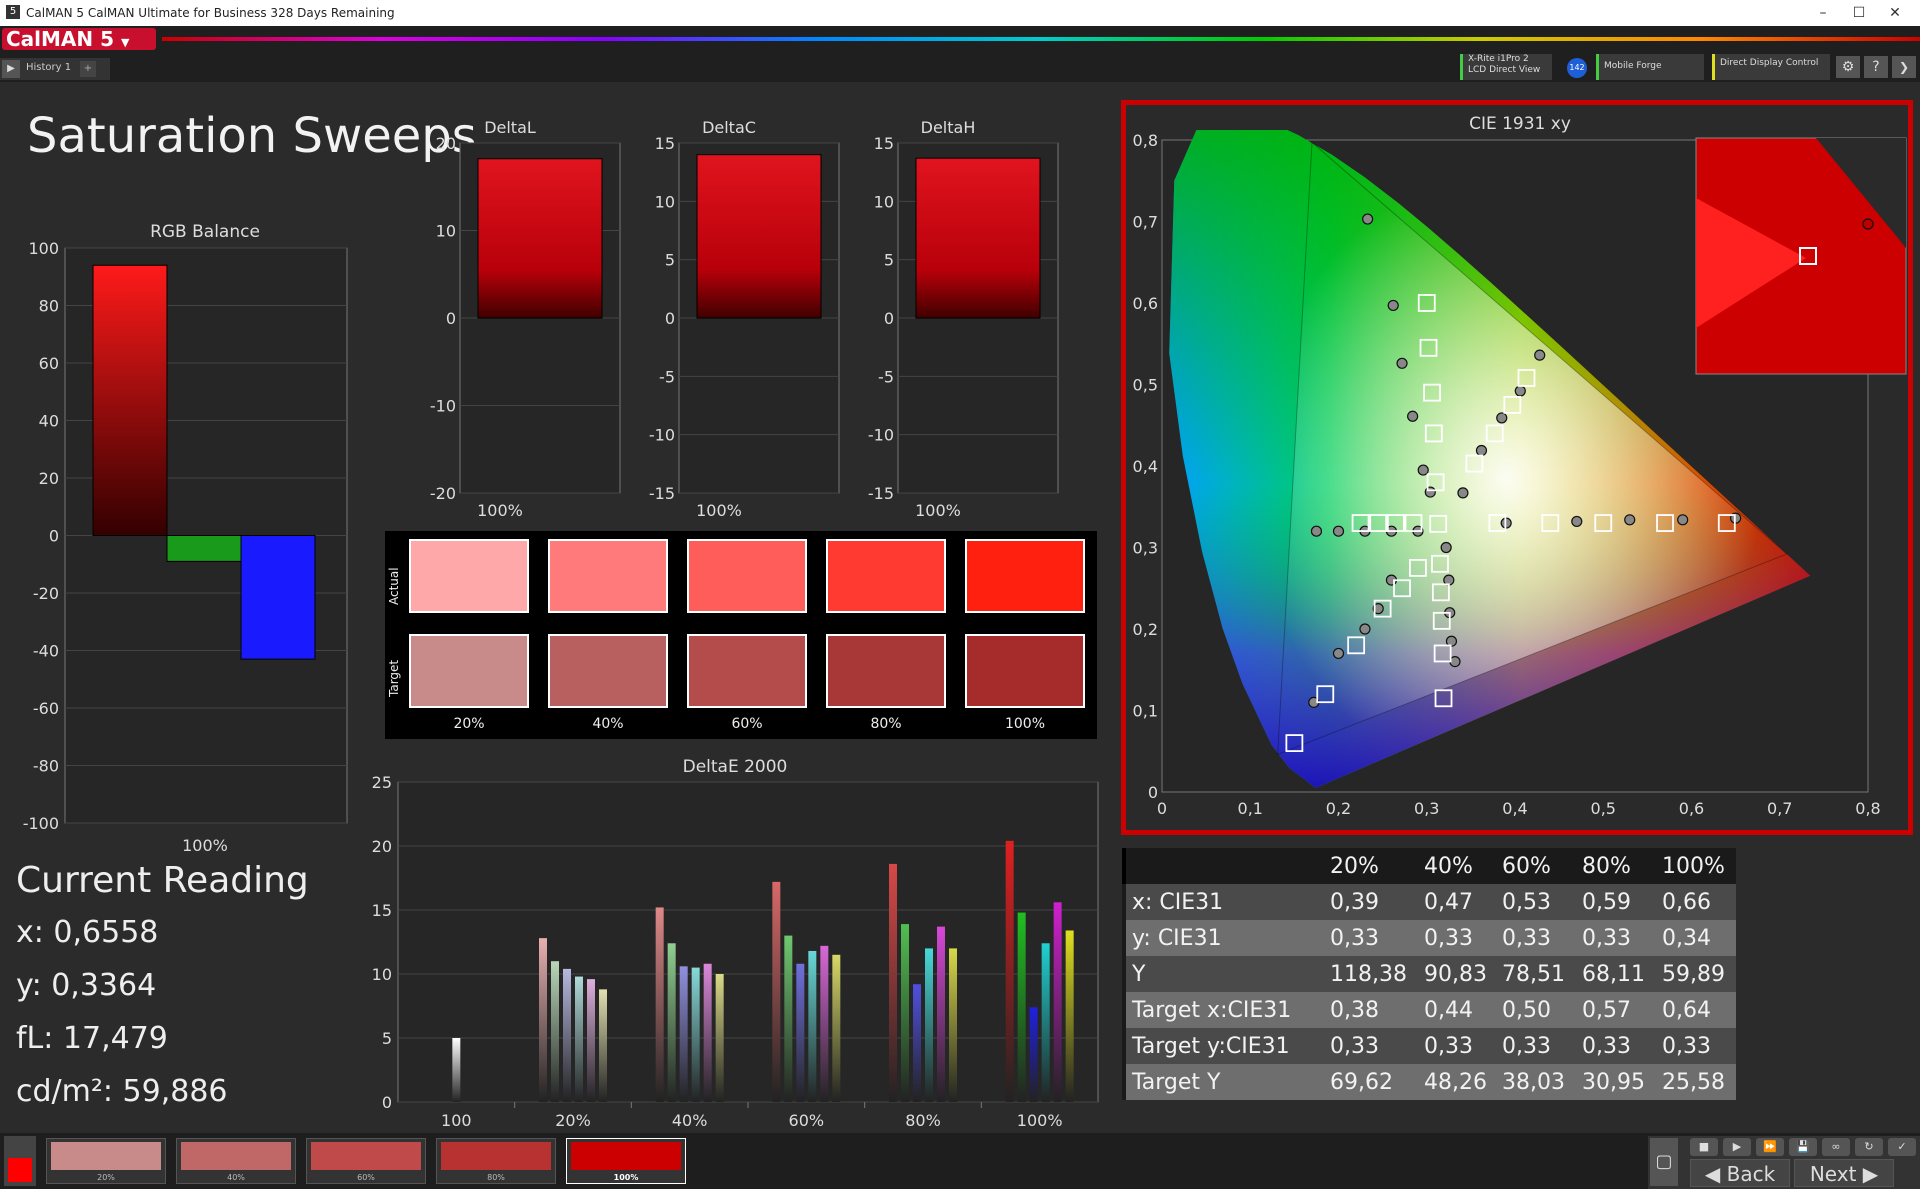  What do you see at coordinates (1848, 67) in the screenshot?
I see `gear-icon: ⚙` at bounding box center [1848, 67].